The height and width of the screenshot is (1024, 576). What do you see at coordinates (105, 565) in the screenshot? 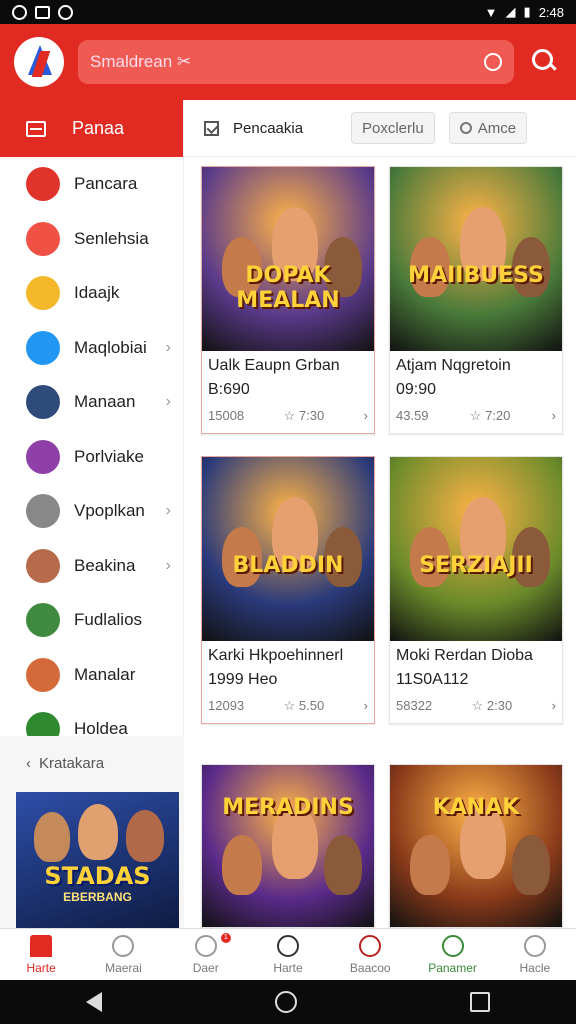
I see `sidebar-item-label: Beakina` at bounding box center [105, 565].